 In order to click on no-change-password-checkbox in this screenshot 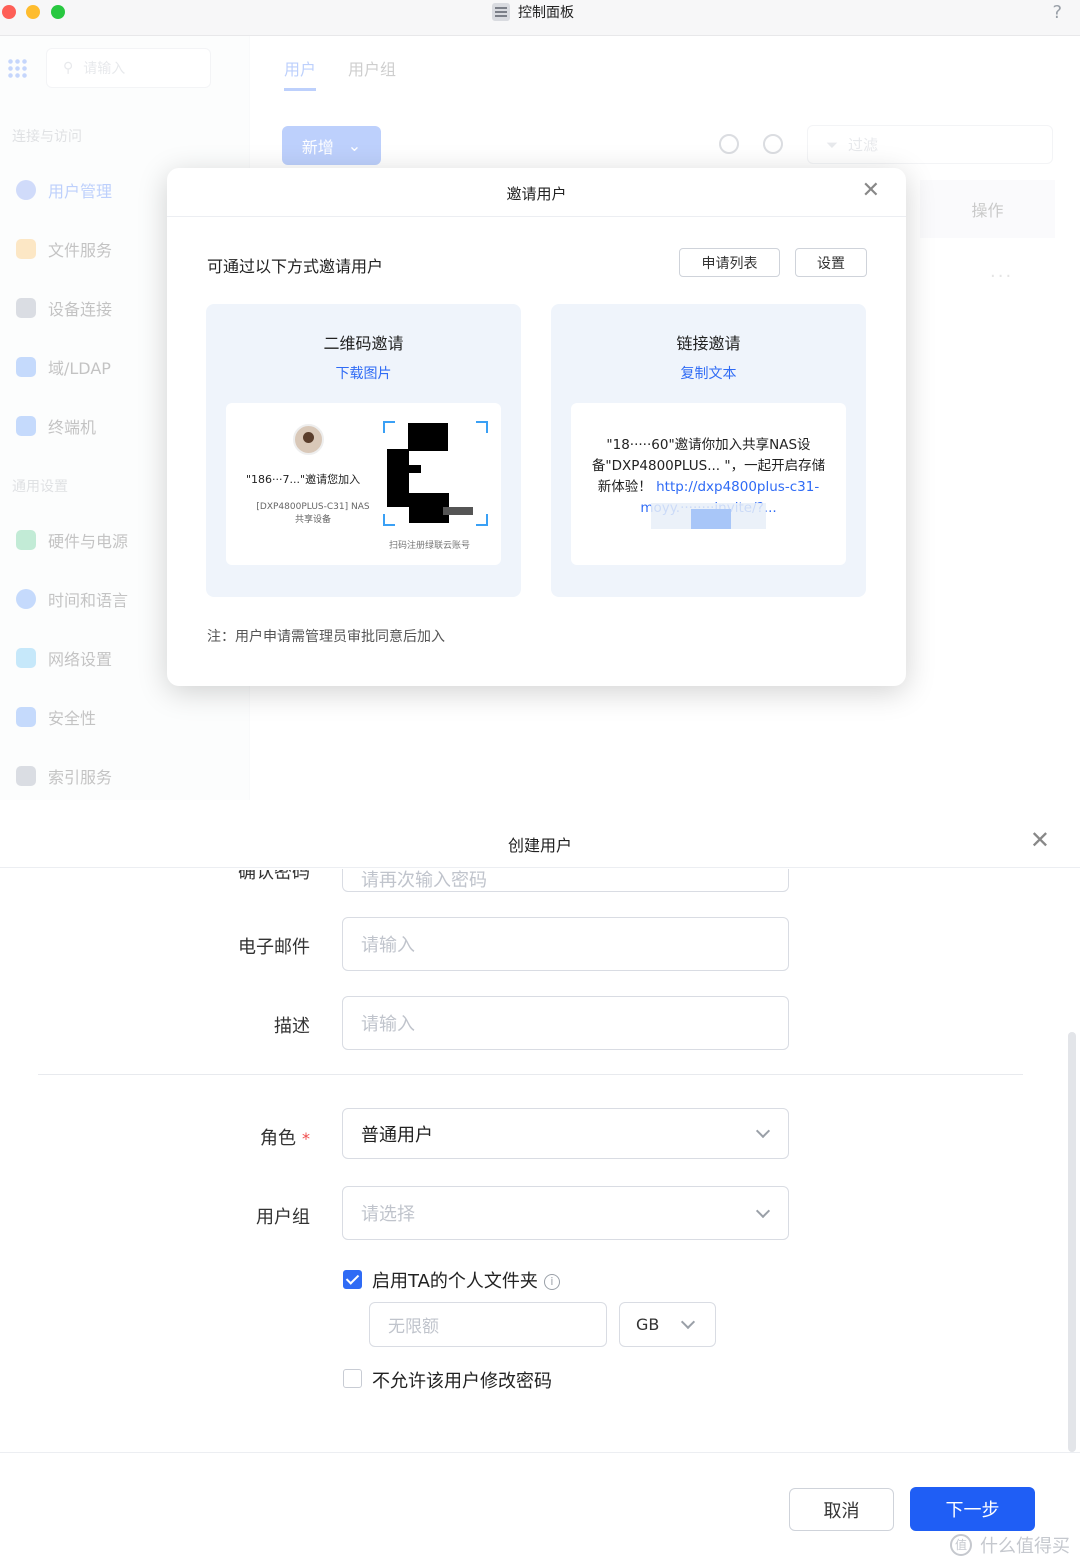, I will do `click(352, 1378)`.